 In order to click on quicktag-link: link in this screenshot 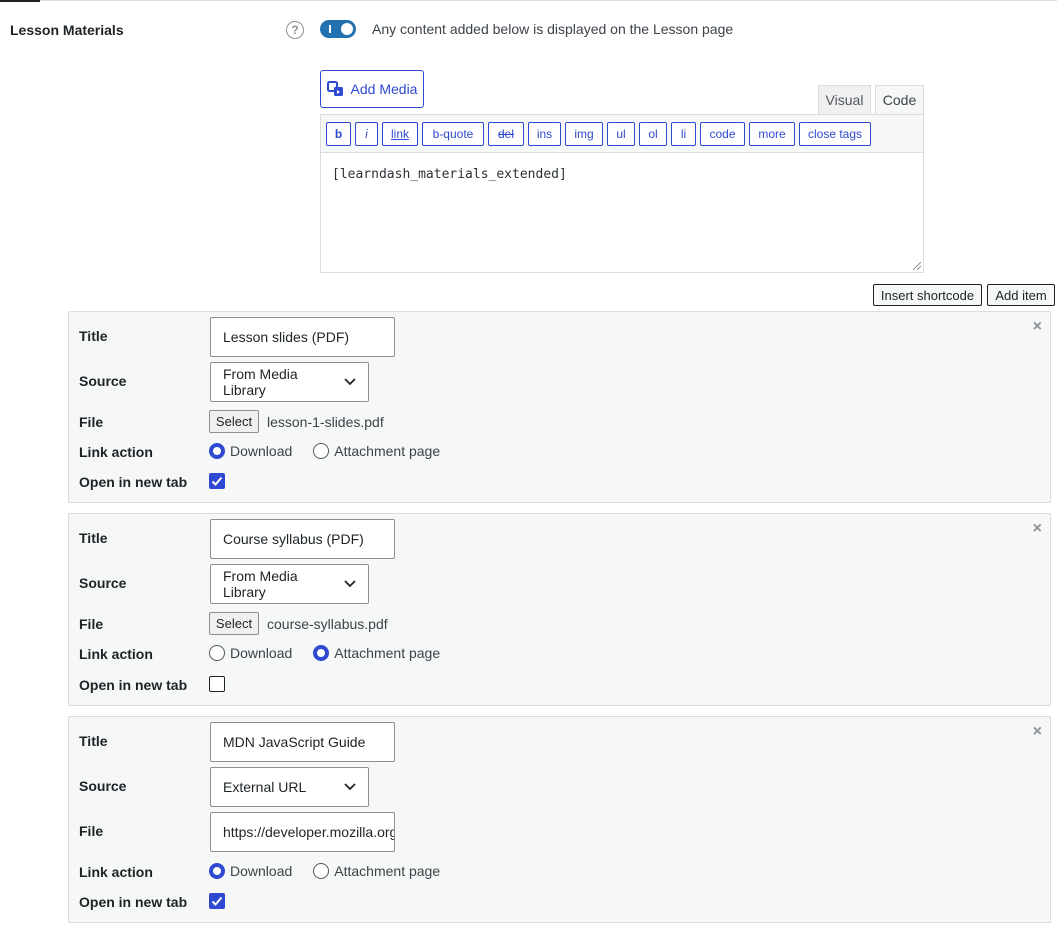, I will do `click(400, 134)`.